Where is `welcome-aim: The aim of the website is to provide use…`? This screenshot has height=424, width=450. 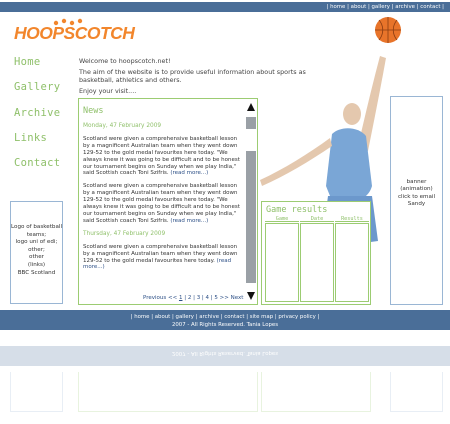 welcome-aim: The aim of the website is to provide use… is located at coordinates (192, 75).